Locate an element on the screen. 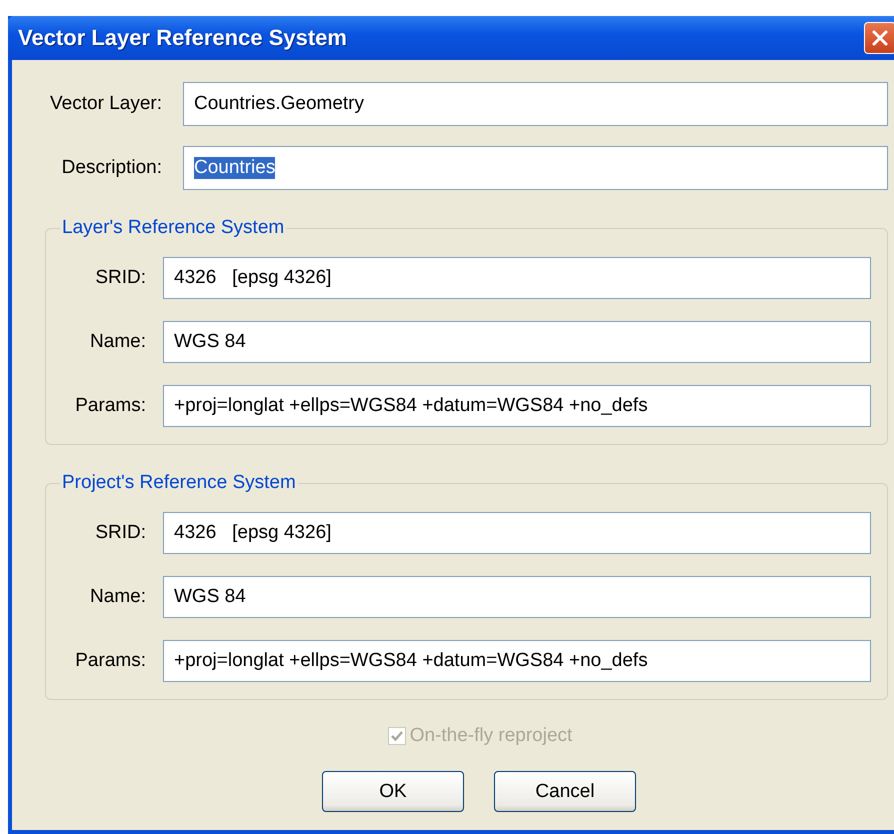 The height and width of the screenshot is (834, 894). close-icon is located at coordinates (880, 38).